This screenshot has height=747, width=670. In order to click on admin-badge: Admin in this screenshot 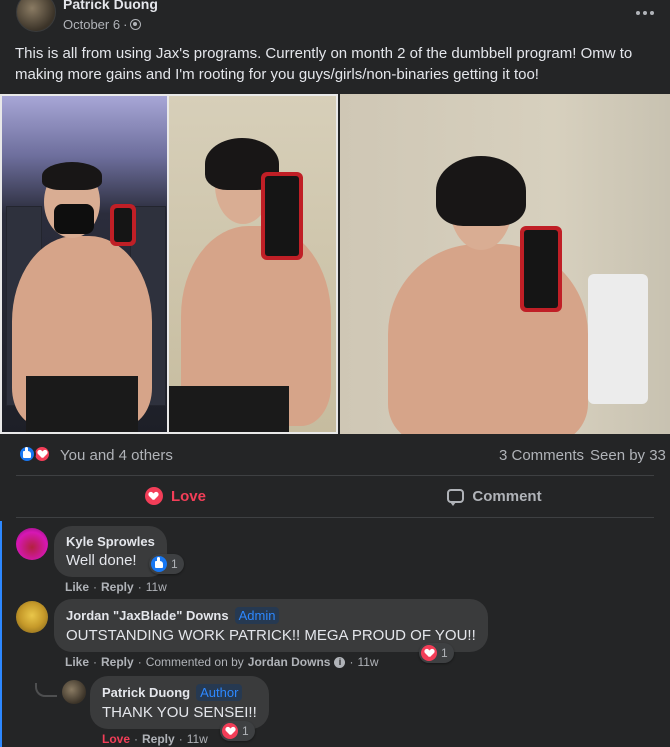, I will do `click(257, 615)`.